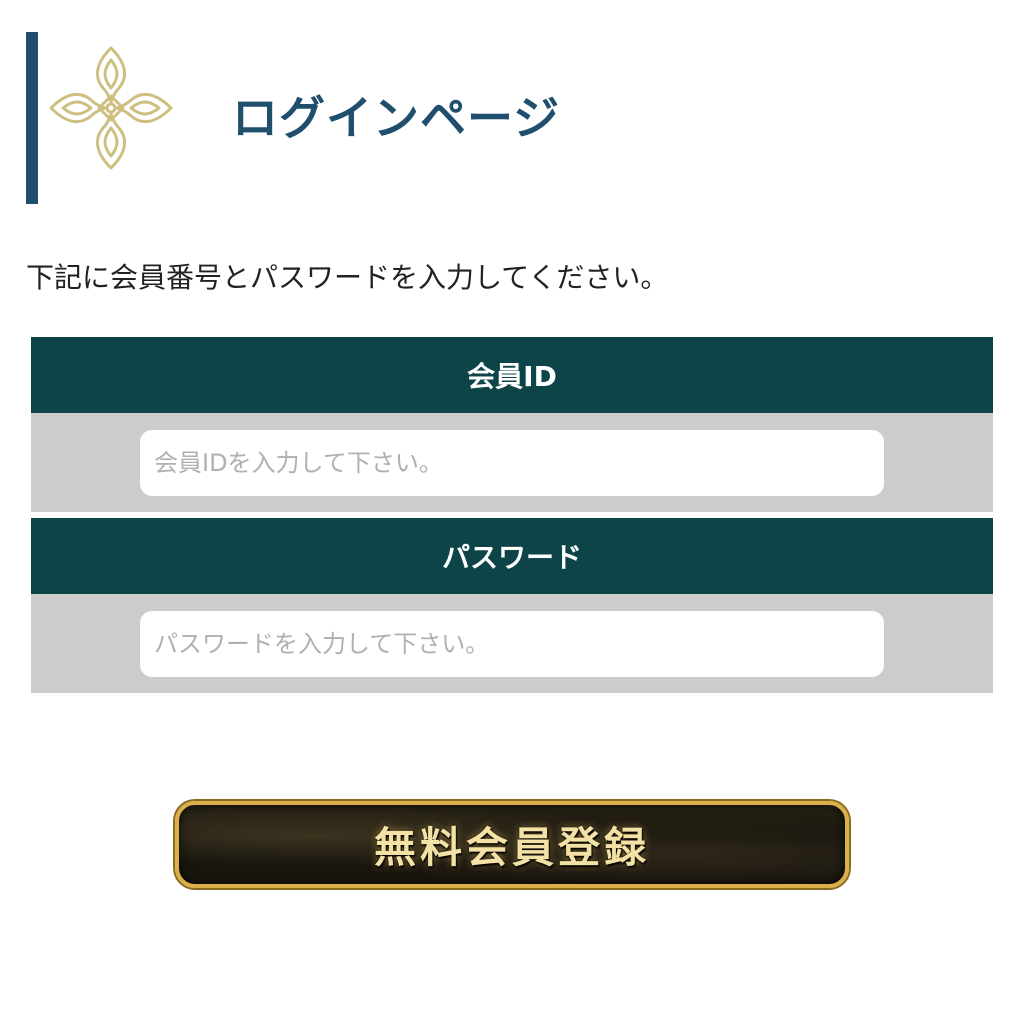 The width and height of the screenshot is (1024, 1011). Describe the element at coordinates (347, 277) in the screenshot. I see `instruction-text: 下記に会員番号とパスワードを入力してください。` at that location.